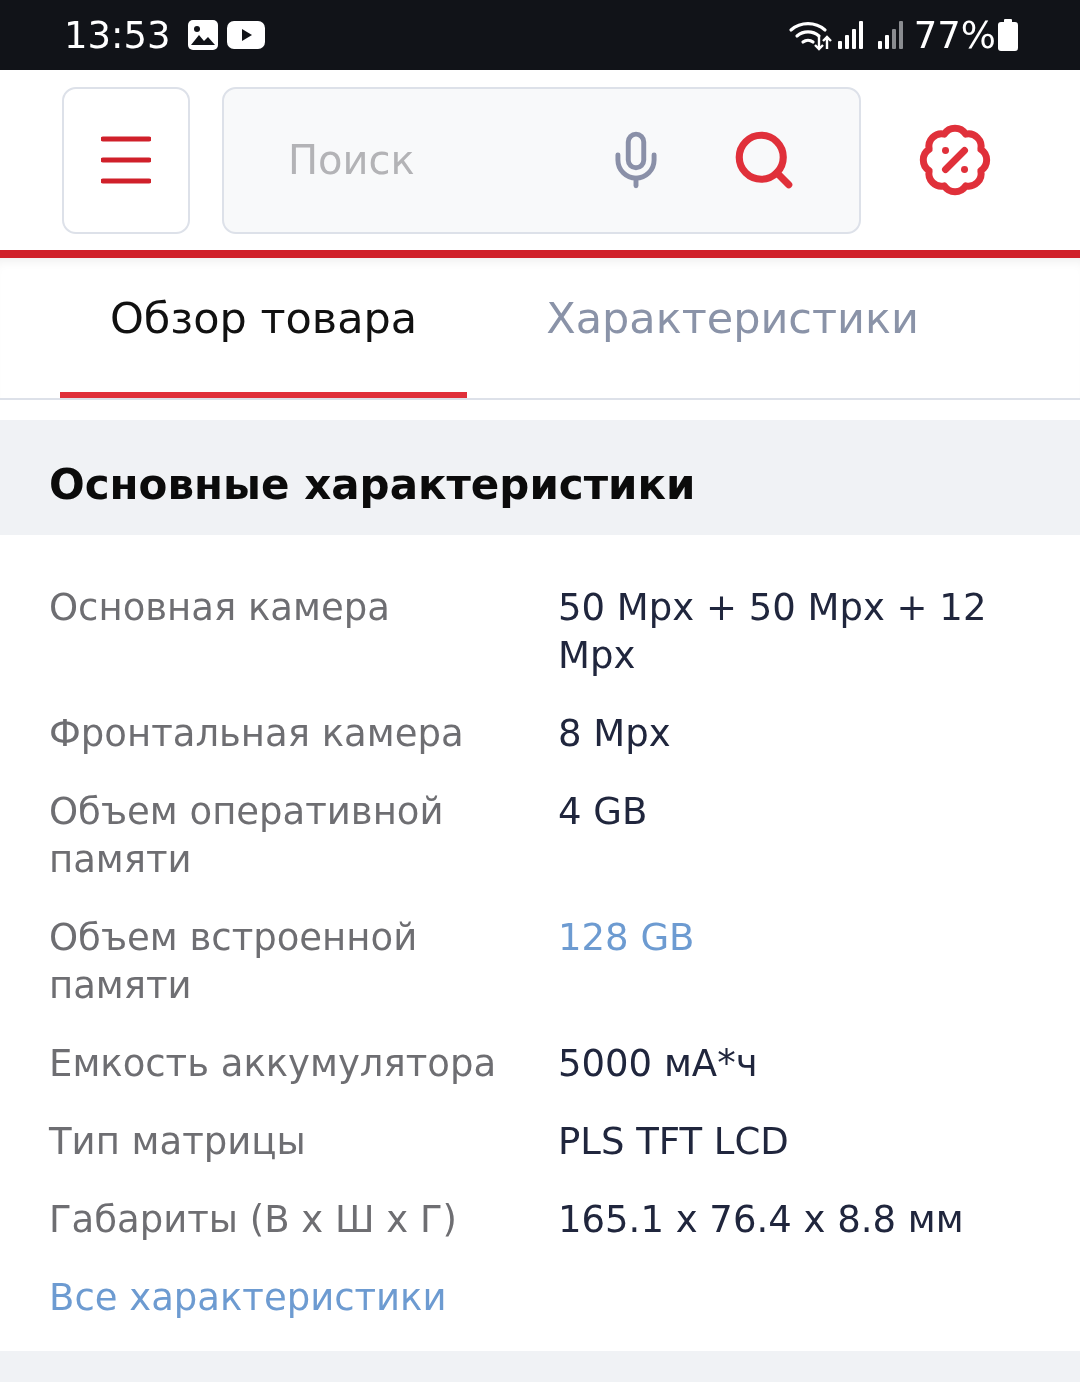 This screenshot has height=1382, width=1080. What do you see at coordinates (273, 1064) in the screenshot?
I see `spec-label: Емкость аккумулятора` at bounding box center [273, 1064].